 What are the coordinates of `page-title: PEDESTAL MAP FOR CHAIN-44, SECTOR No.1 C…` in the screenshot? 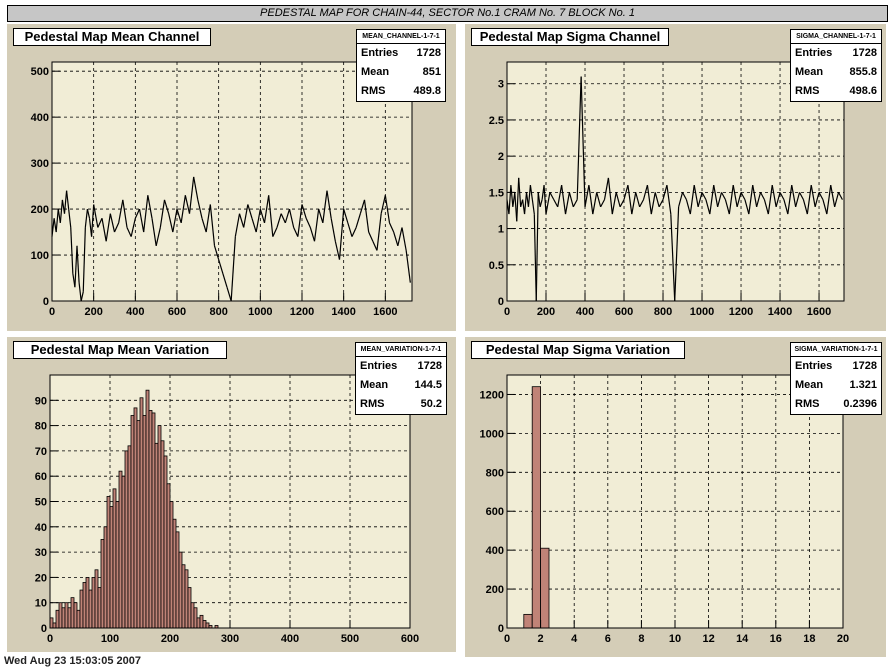 It's located at (447, 13).